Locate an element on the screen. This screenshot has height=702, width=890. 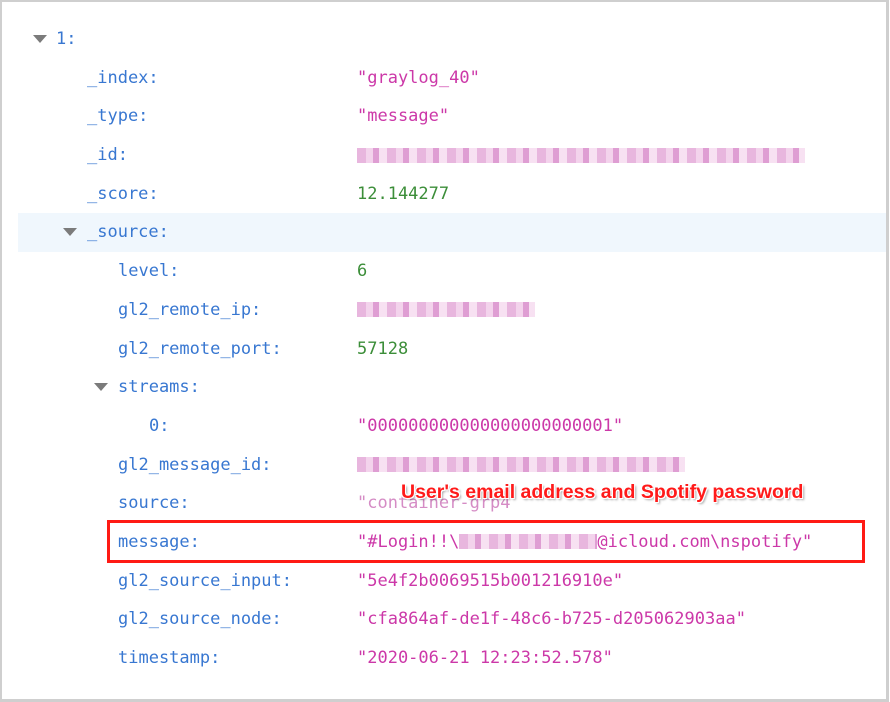
field-value: 6 is located at coordinates (362, 271).